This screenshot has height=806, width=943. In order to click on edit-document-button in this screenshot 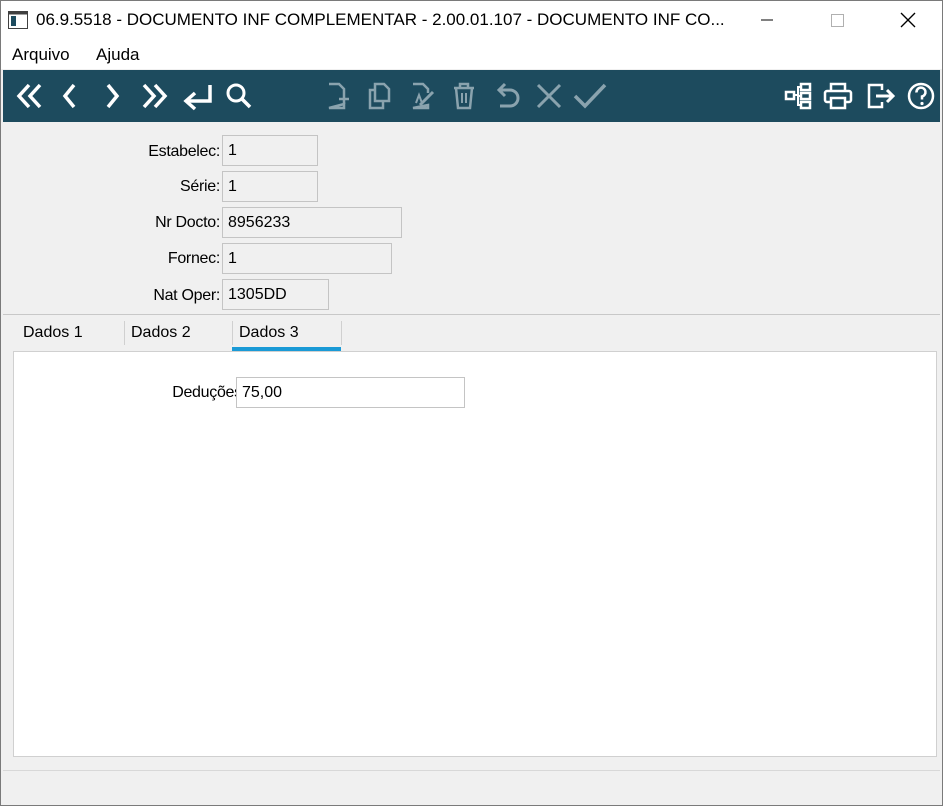, I will do `click(422, 96)`.